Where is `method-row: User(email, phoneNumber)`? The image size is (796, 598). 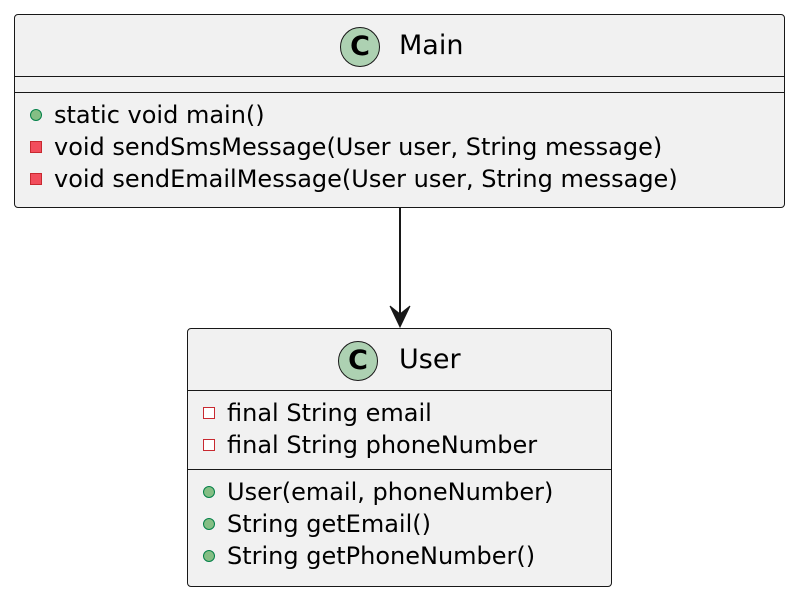 method-row: User(email, phoneNumber) is located at coordinates (399, 492).